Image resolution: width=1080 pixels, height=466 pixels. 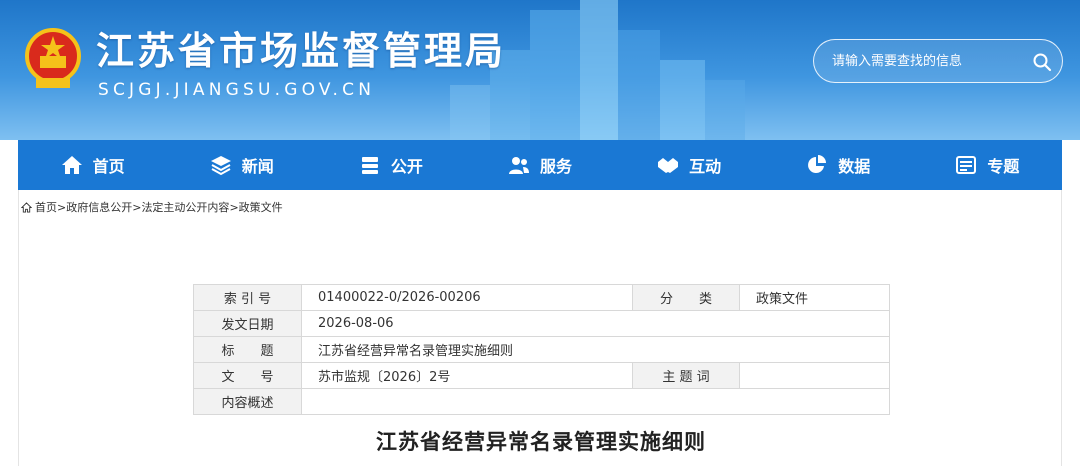 What do you see at coordinates (467, 375) in the screenshot?
I see `docno-value: 苏市监规〔2026〕2号` at bounding box center [467, 375].